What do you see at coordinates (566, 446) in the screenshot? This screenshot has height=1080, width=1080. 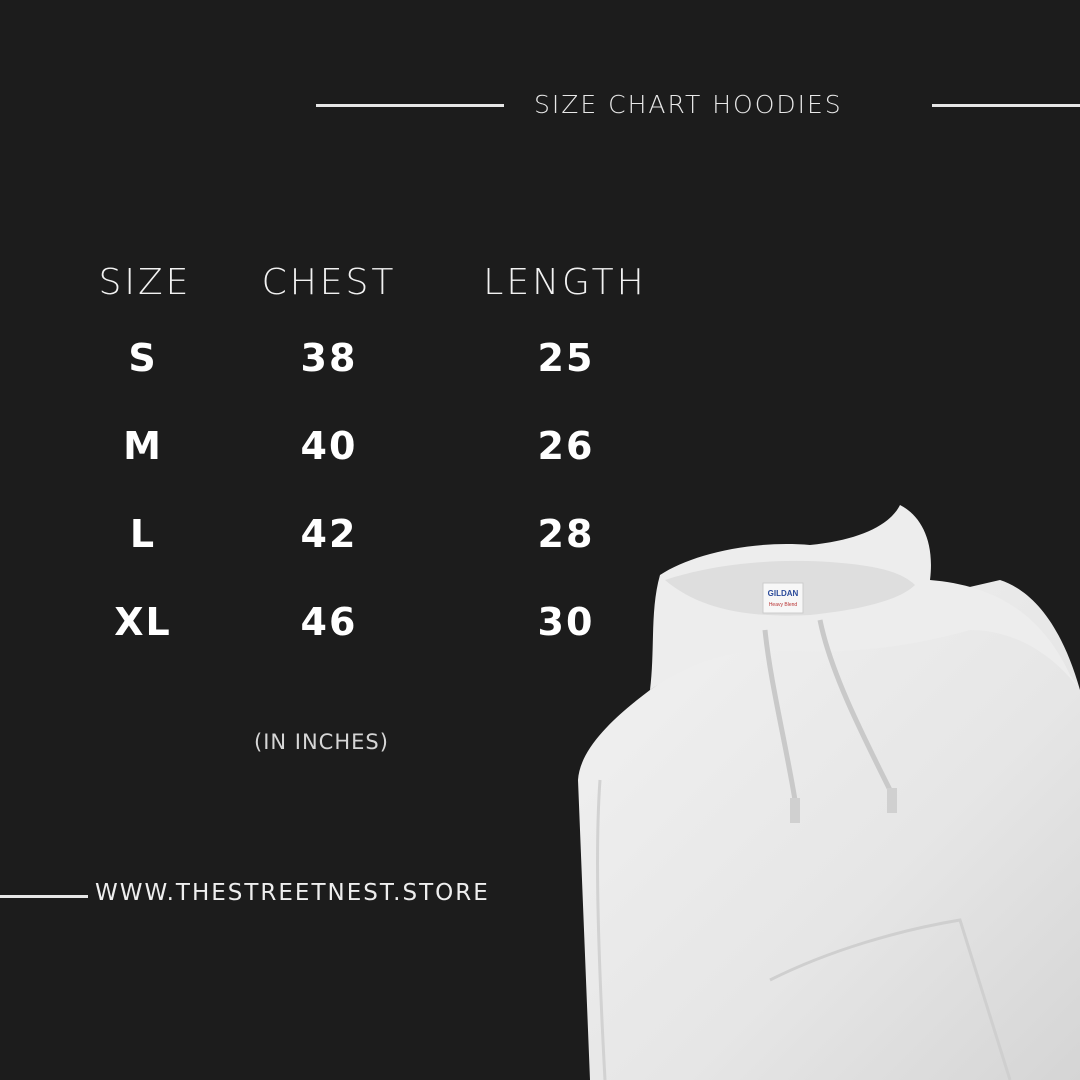 I see `cell-length: 26` at bounding box center [566, 446].